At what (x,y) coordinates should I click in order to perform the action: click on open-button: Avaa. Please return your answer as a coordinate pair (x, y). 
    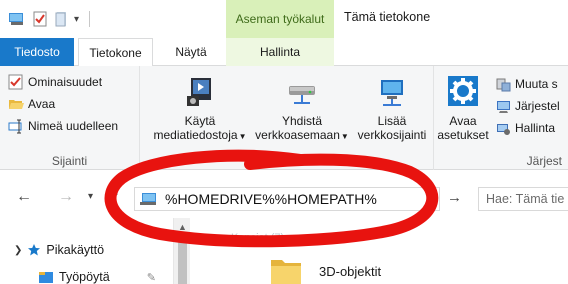
    Looking at the image, I should click on (31, 104).